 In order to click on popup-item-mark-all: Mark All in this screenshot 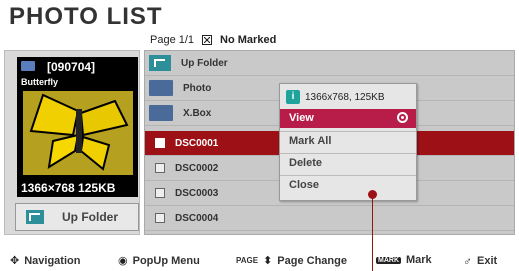, I will do `click(348, 140)`.